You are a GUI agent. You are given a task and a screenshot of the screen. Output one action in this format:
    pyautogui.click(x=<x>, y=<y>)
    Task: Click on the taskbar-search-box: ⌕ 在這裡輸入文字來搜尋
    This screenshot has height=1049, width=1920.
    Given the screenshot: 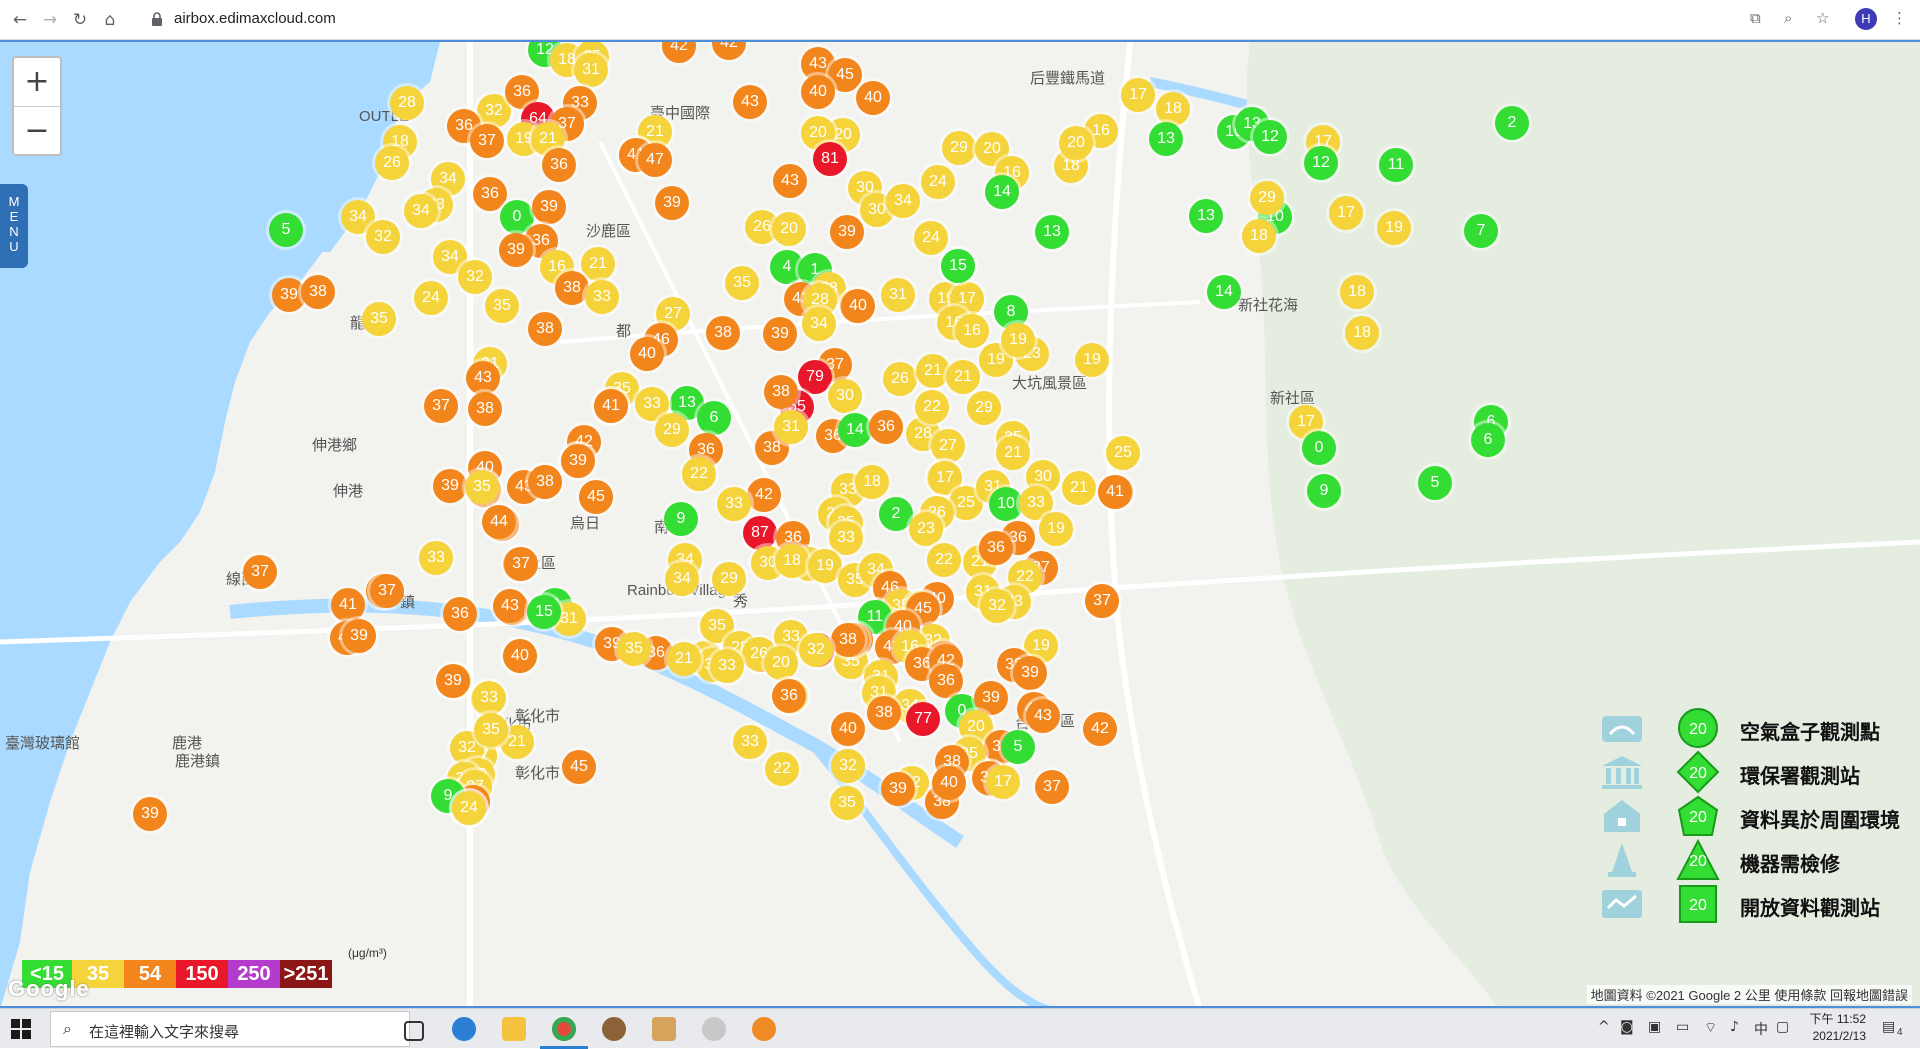 What is the action you would take?
    pyautogui.click(x=230, y=1029)
    